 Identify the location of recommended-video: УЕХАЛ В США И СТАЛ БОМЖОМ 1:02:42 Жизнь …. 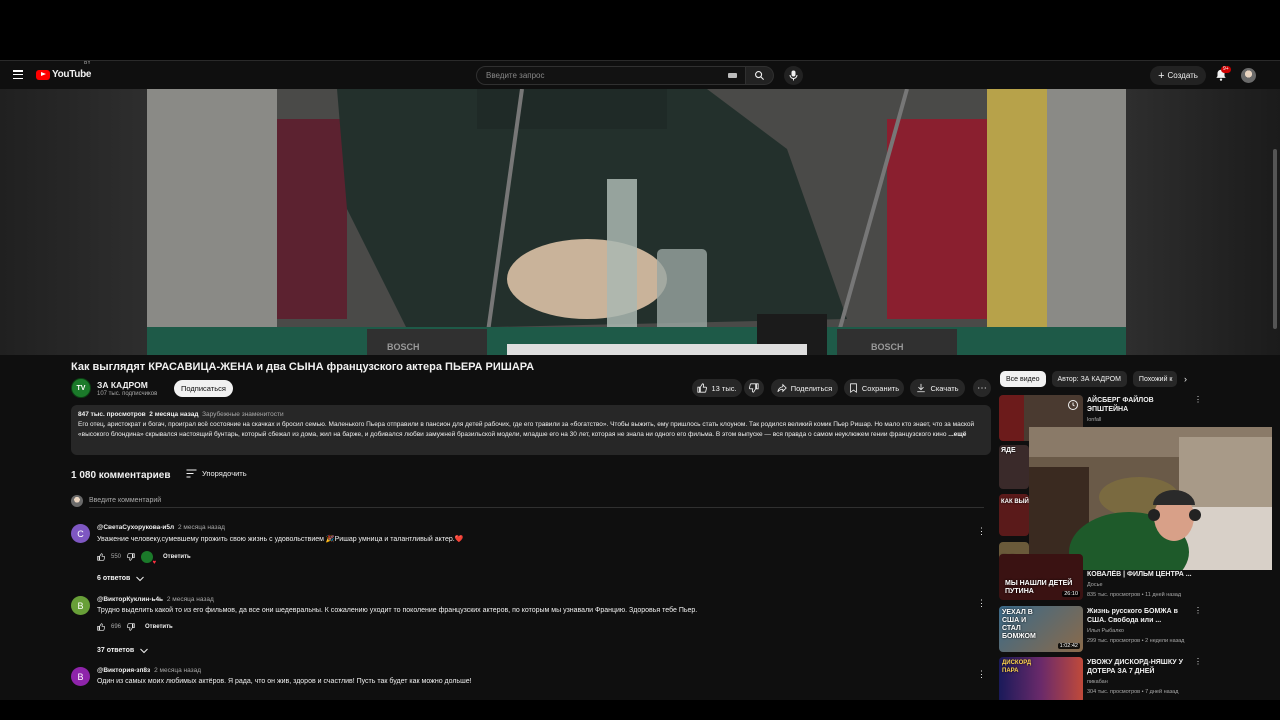
(1101, 629).